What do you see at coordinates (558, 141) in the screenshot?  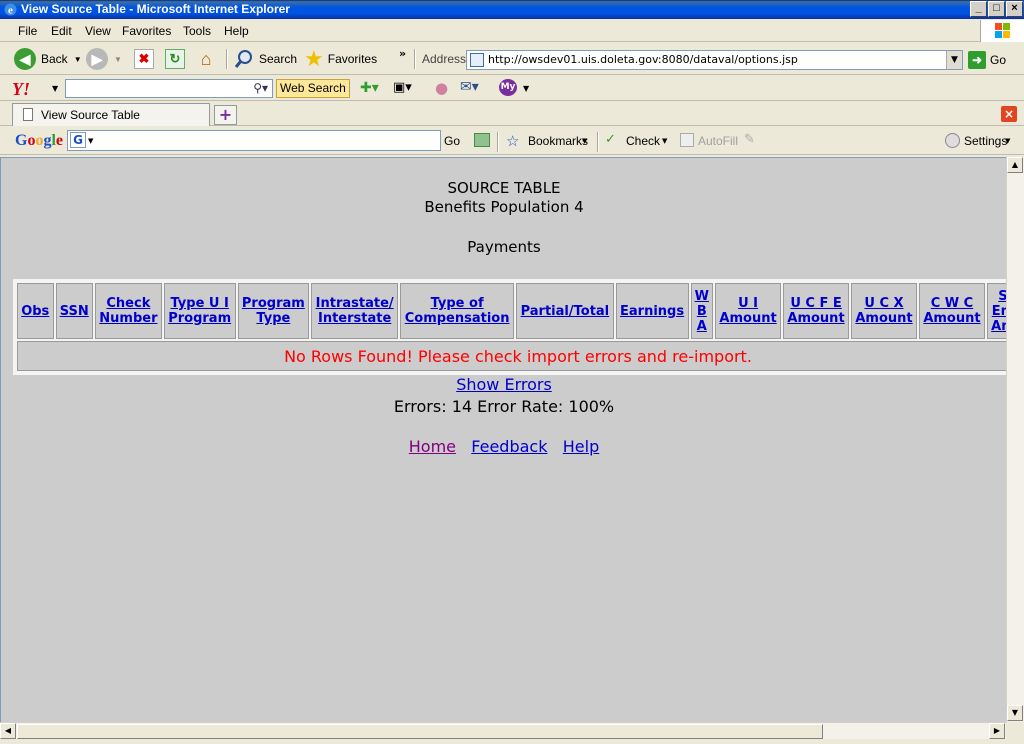 I see `bookmarks-button: Bookmarks` at bounding box center [558, 141].